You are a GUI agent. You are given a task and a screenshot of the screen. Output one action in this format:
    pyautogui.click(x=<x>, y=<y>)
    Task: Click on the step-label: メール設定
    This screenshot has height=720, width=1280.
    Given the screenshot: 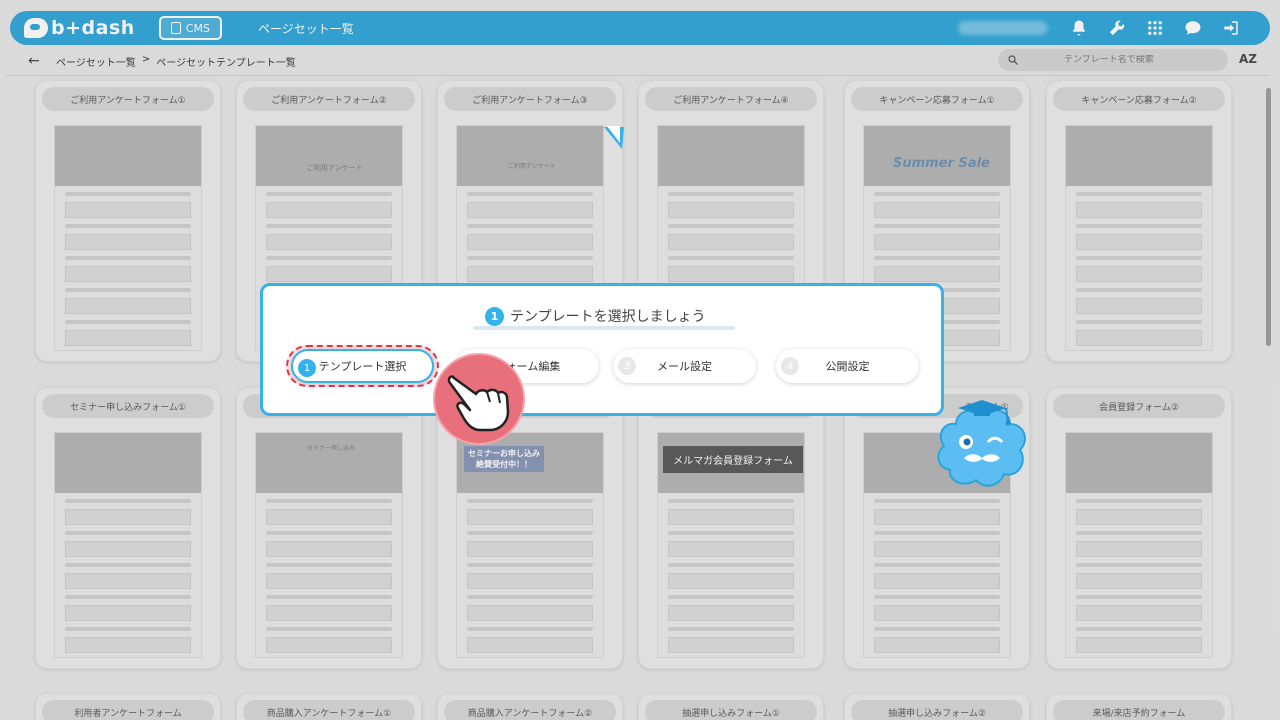 What is the action you would take?
    pyautogui.click(x=684, y=366)
    